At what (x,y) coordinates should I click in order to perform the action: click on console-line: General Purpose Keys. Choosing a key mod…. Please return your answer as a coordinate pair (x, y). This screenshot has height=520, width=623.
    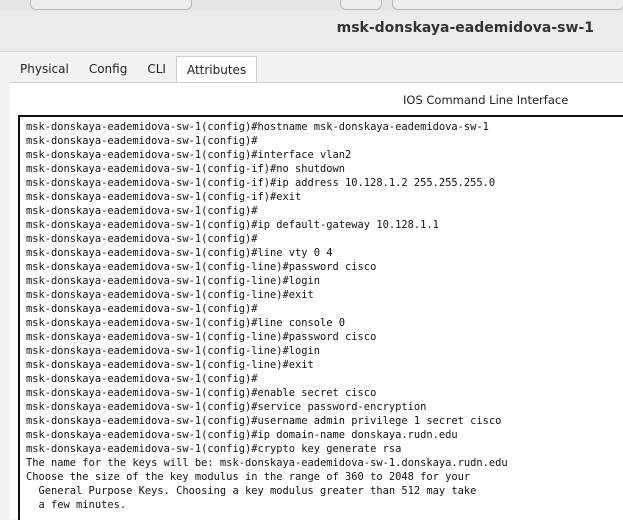
    Looking at the image, I should click on (251, 491).